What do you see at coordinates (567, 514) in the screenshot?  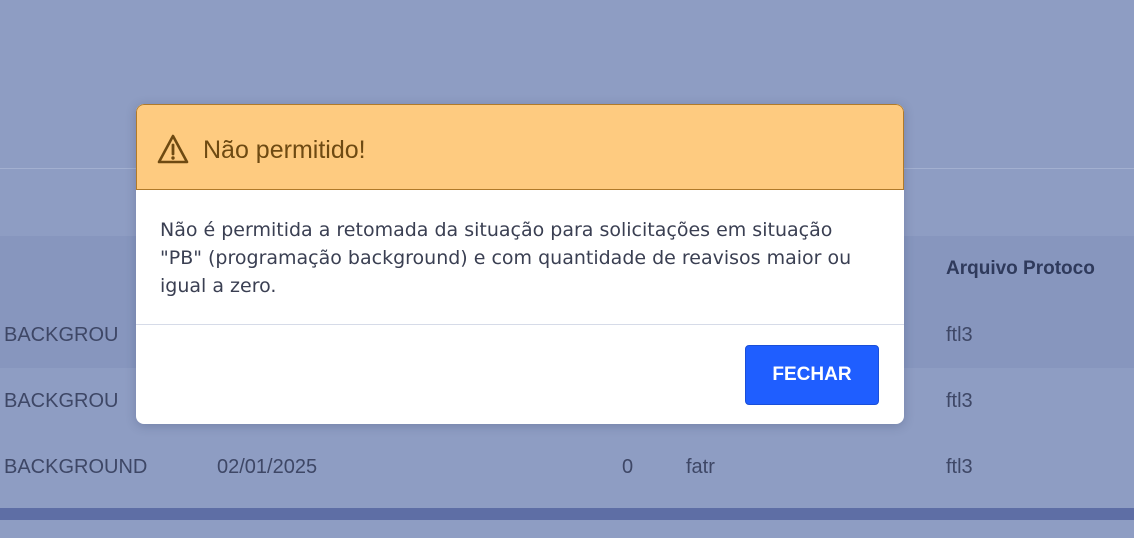 I see `horizontal-scrollbar` at bounding box center [567, 514].